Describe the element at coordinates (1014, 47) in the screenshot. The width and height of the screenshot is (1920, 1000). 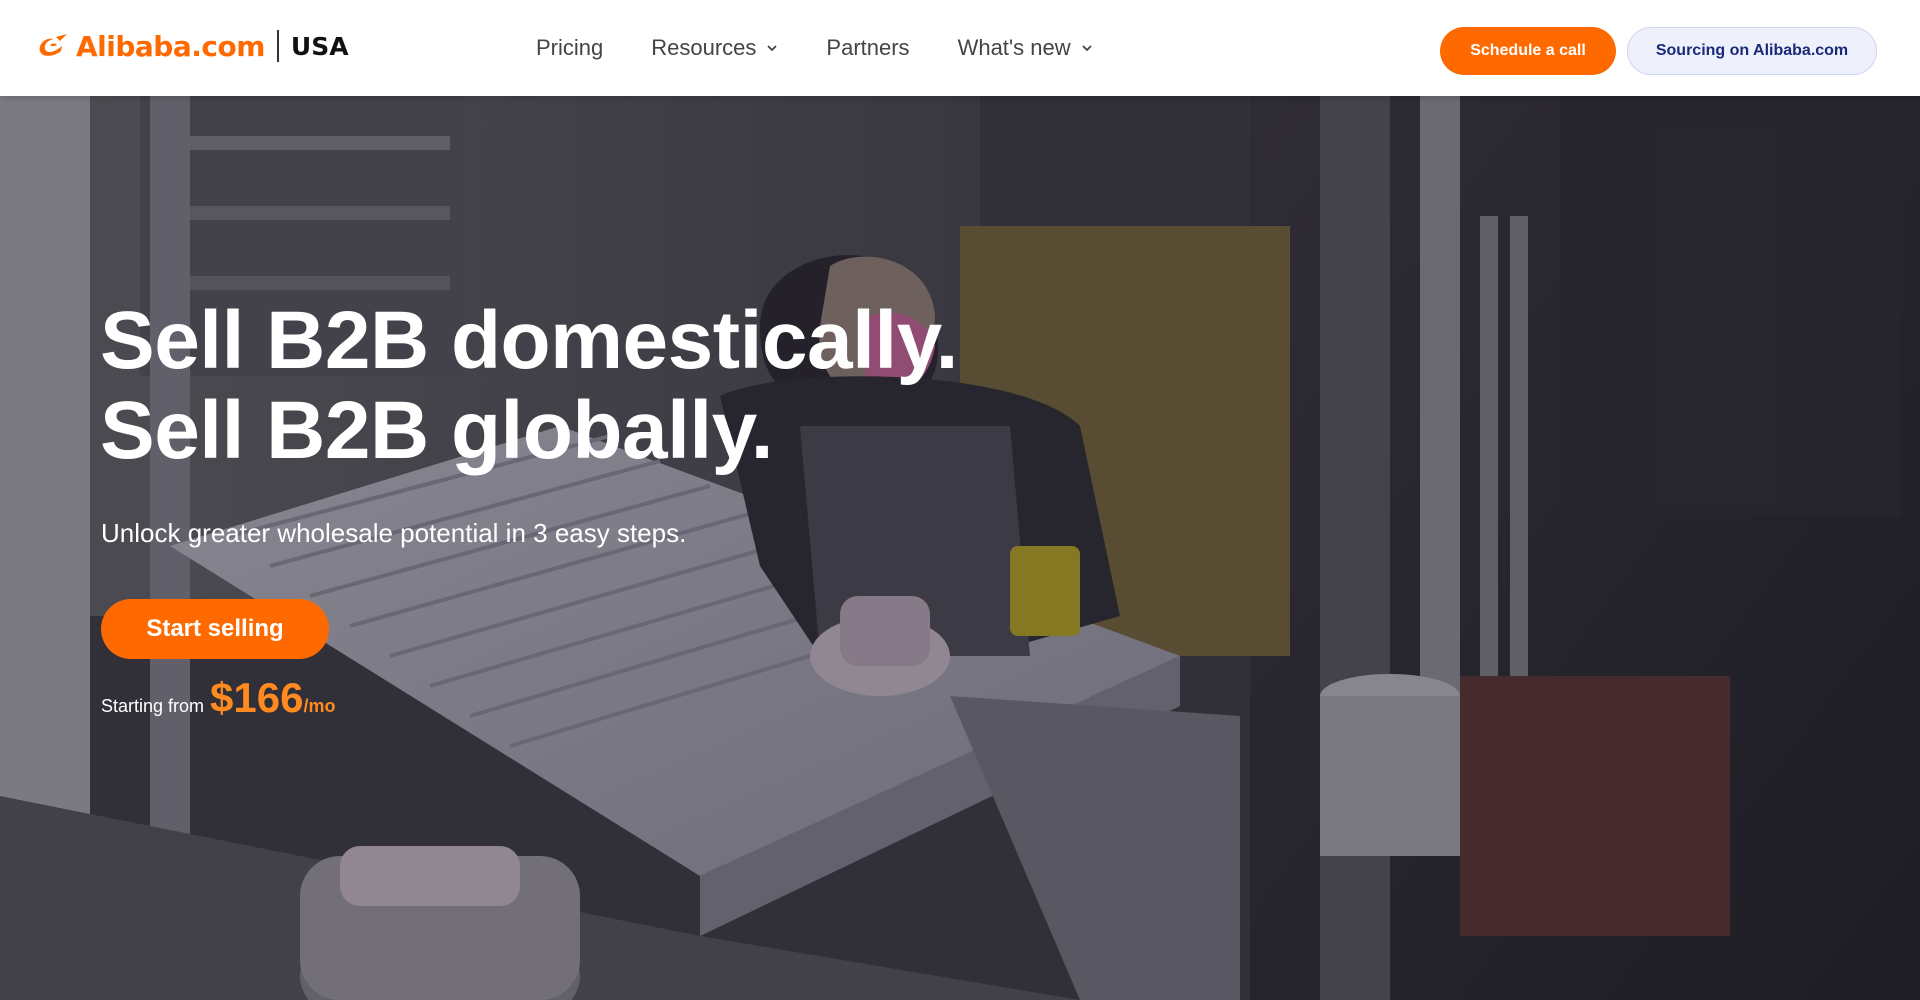
I see `nav-item-label: What's new` at that location.